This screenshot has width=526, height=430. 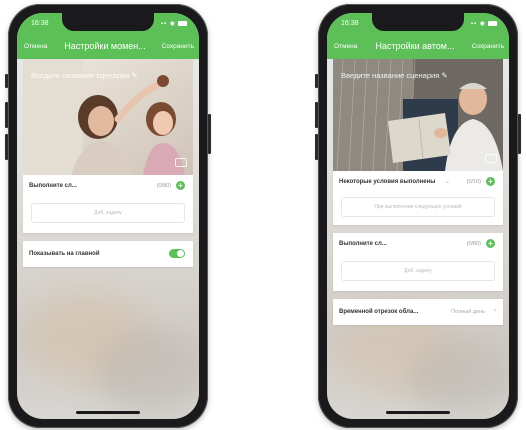 I want to click on home-toggle-card: Показывать на главной, so click(x=108, y=254).